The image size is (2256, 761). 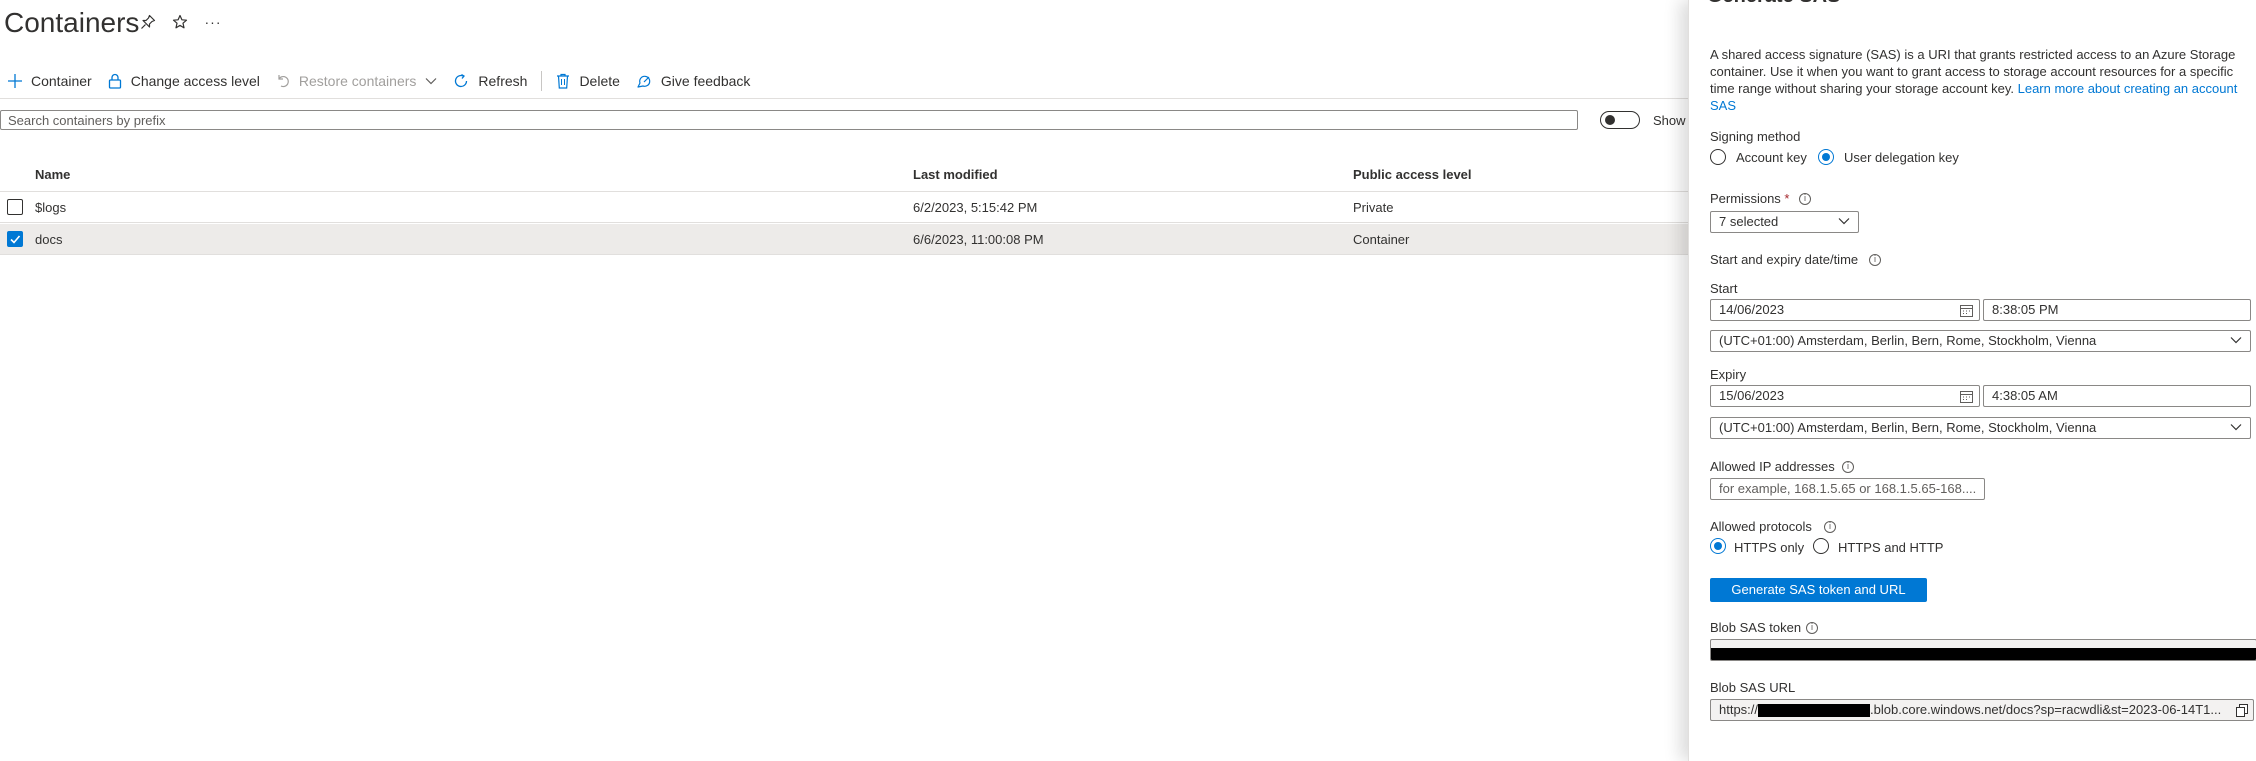 What do you see at coordinates (52, 174) in the screenshot?
I see `column-header-name: Name` at bounding box center [52, 174].